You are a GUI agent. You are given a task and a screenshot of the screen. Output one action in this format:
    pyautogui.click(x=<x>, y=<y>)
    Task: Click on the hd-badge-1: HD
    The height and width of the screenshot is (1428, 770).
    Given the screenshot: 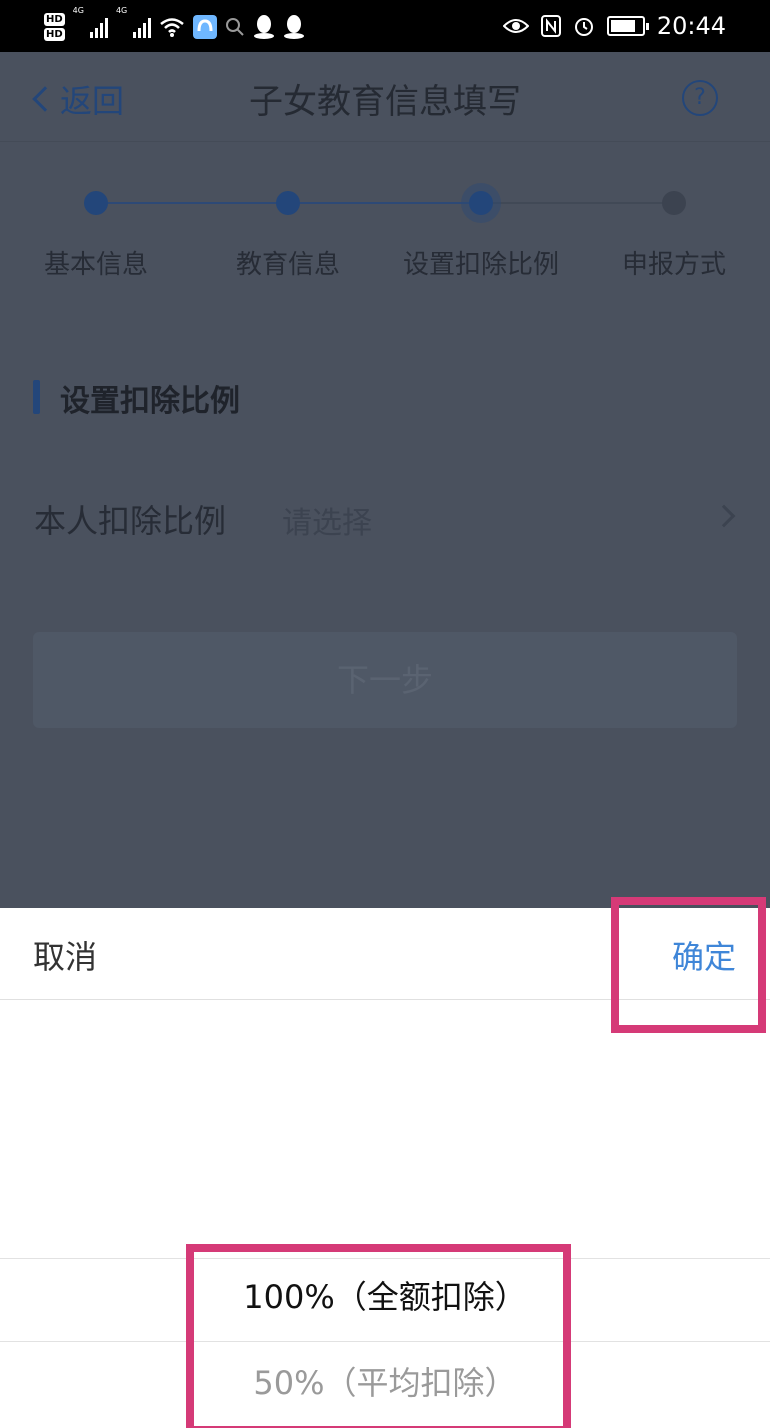 What is the action you would take?
    pyautogui.click(x=54, y=19)
    